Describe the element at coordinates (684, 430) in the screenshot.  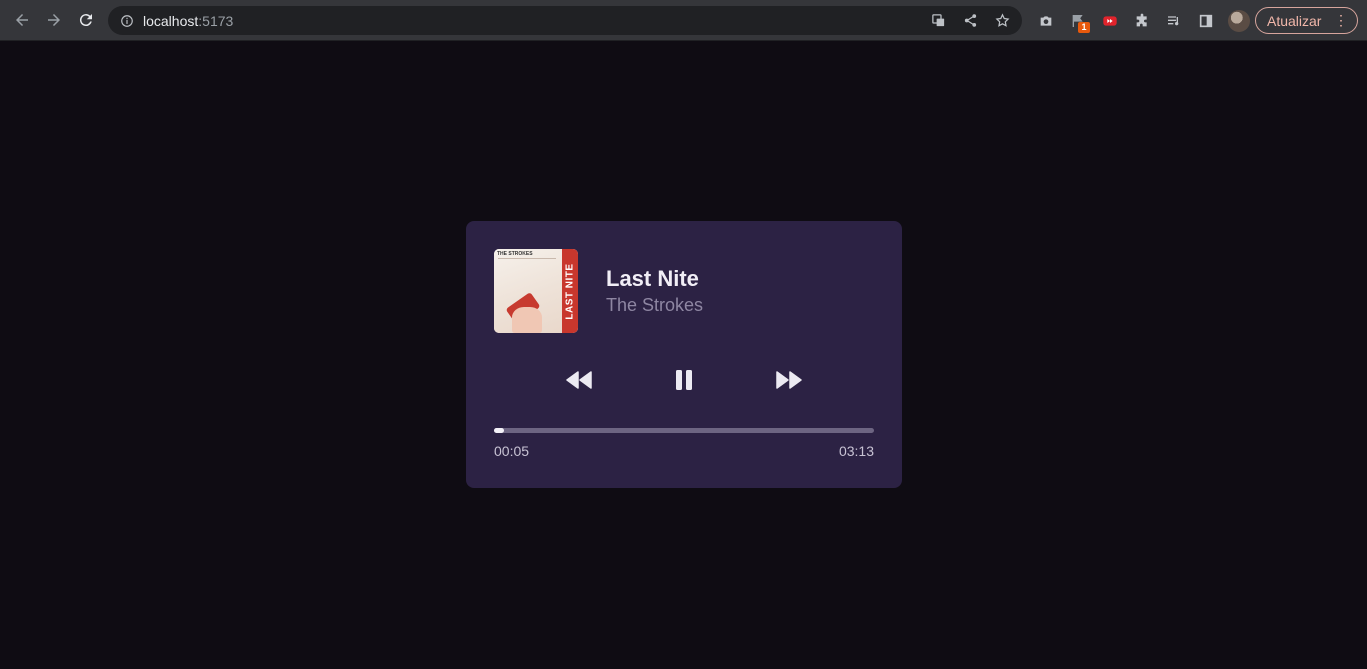
I see `progress-bar` at that location.